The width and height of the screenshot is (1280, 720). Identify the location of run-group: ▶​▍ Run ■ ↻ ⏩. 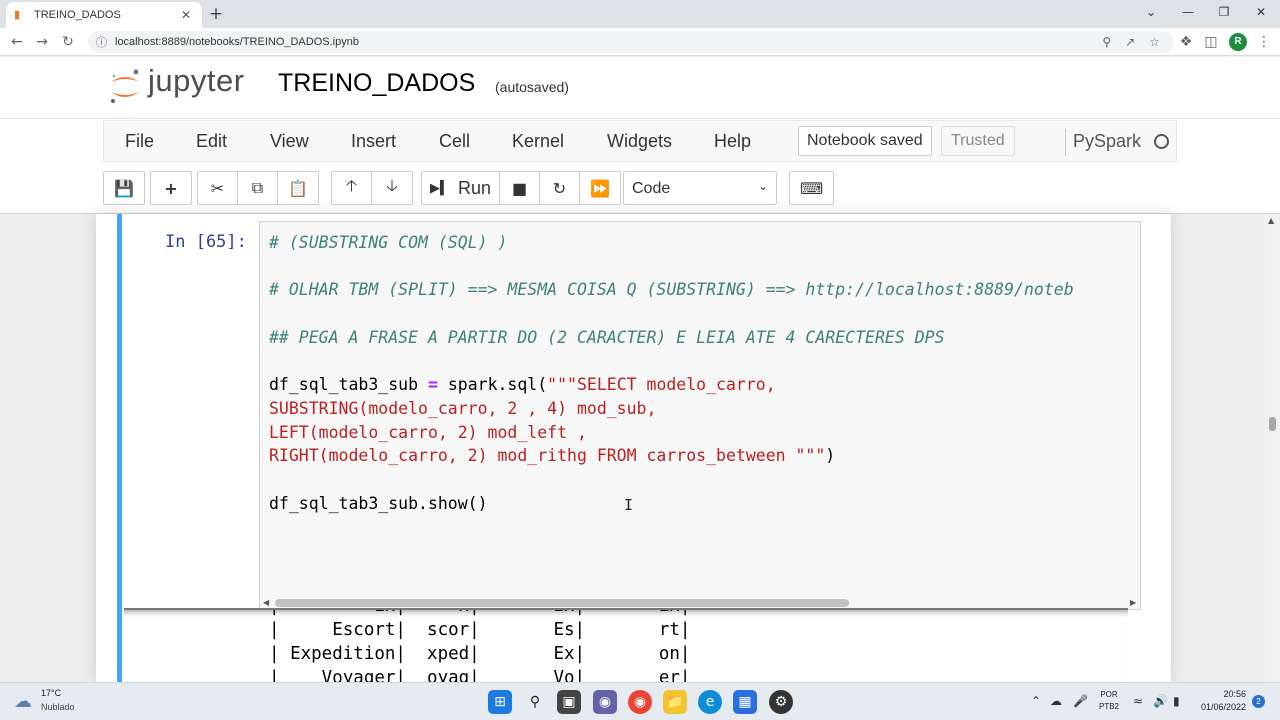
(521, 188).